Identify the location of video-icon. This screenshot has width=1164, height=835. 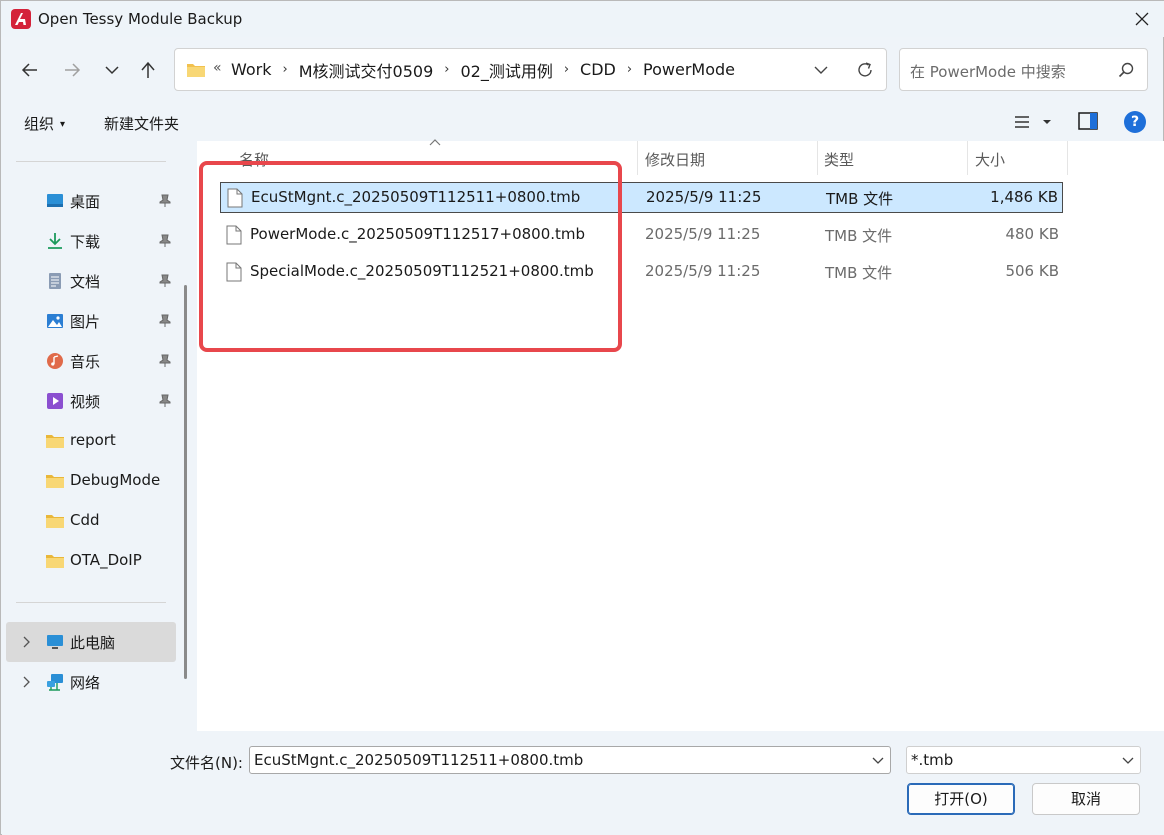
(55, 401).